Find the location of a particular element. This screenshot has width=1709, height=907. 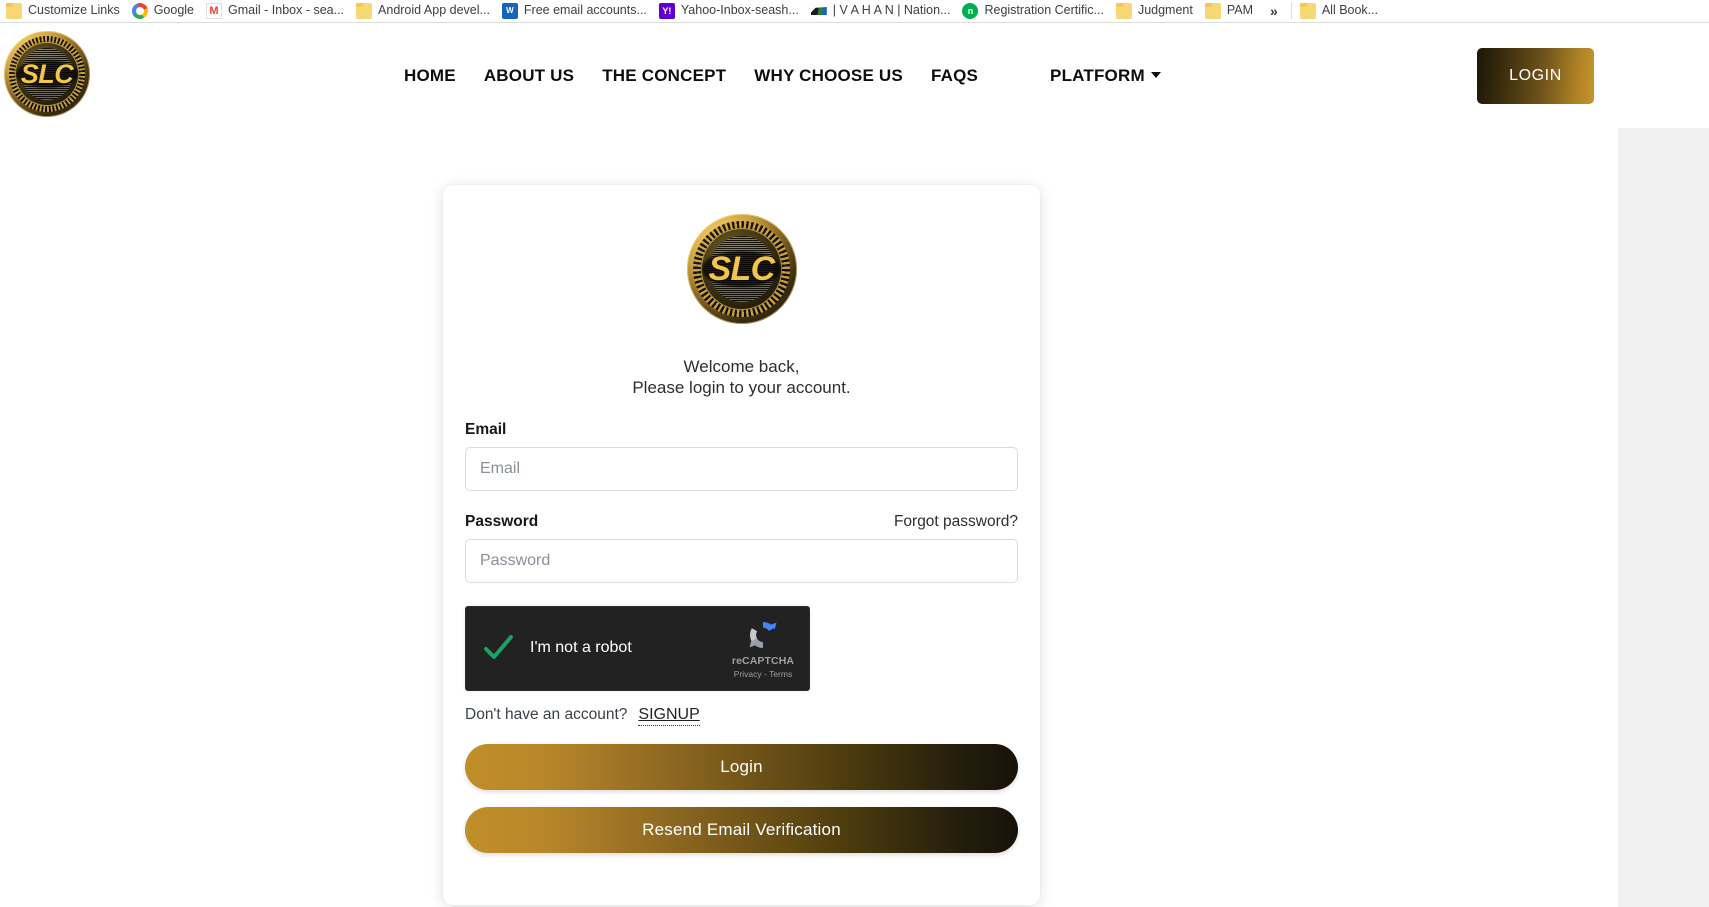

welcome-line-2: Please login to your account. is located at coordinates (741, 388).